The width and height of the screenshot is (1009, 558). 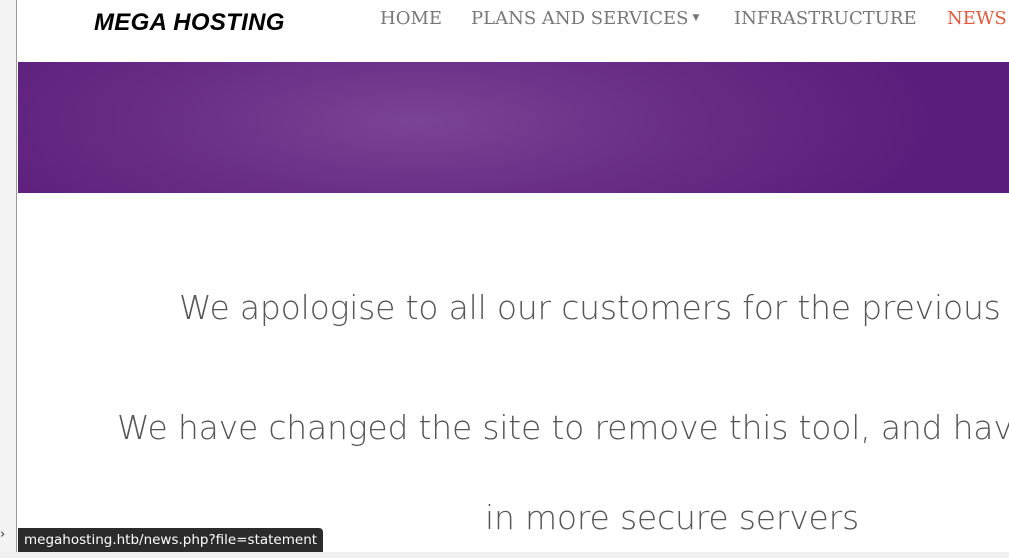 What do you see at coordinates (580, 18) in the screenshot?
I see `nav-item-label: PLANS AND SERVICES` at bounding box center [580, 18].